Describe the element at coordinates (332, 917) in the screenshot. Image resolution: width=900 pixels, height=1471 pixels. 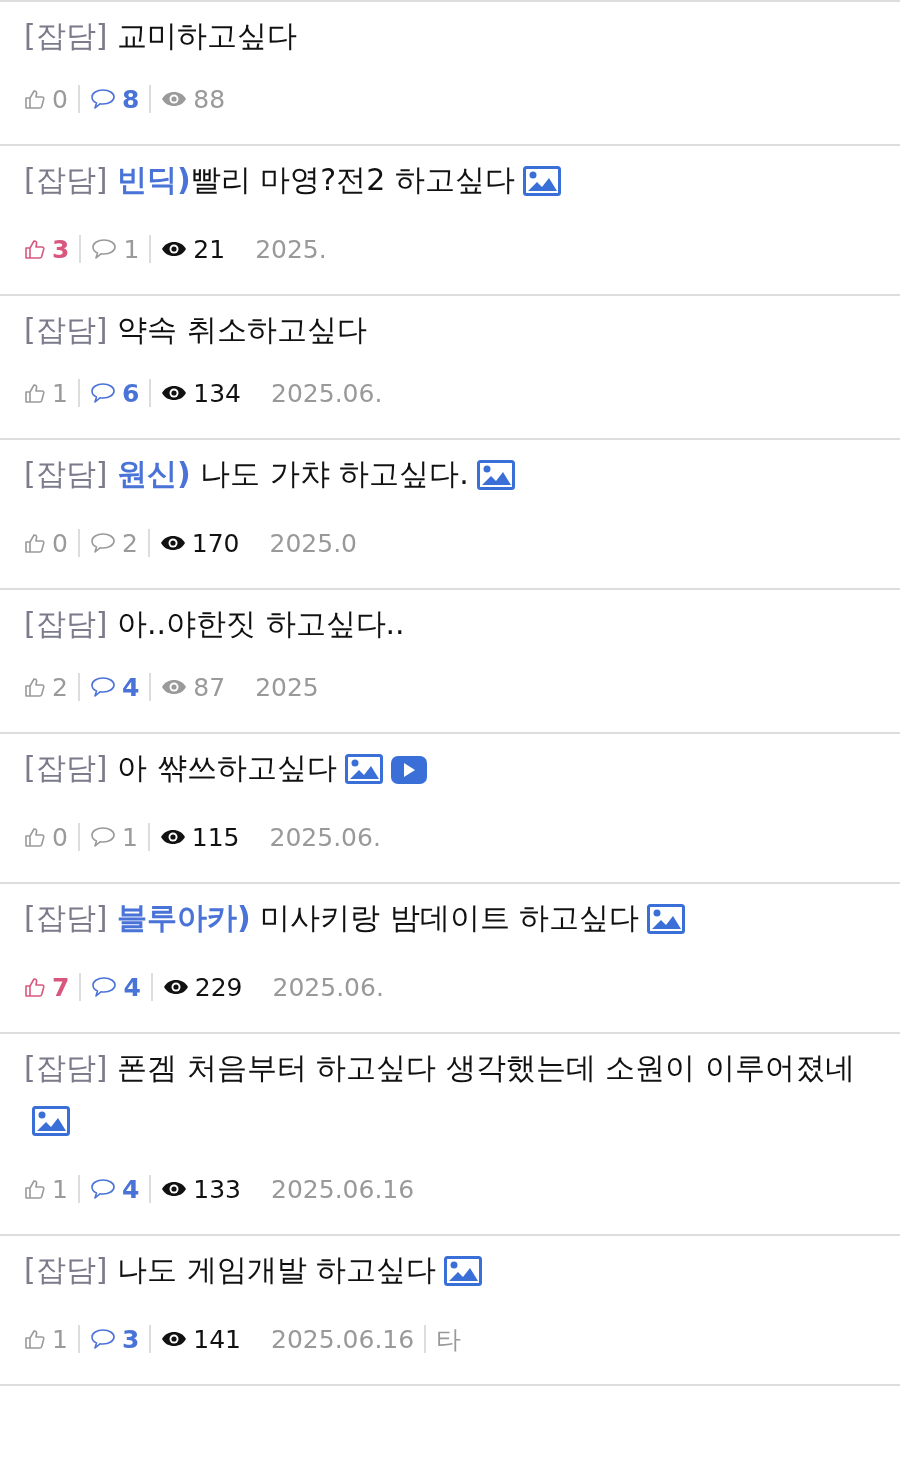
I see `post-title: [잡담] 블루아카) 미사키랑 밤데이트 하고싶다` at that location.